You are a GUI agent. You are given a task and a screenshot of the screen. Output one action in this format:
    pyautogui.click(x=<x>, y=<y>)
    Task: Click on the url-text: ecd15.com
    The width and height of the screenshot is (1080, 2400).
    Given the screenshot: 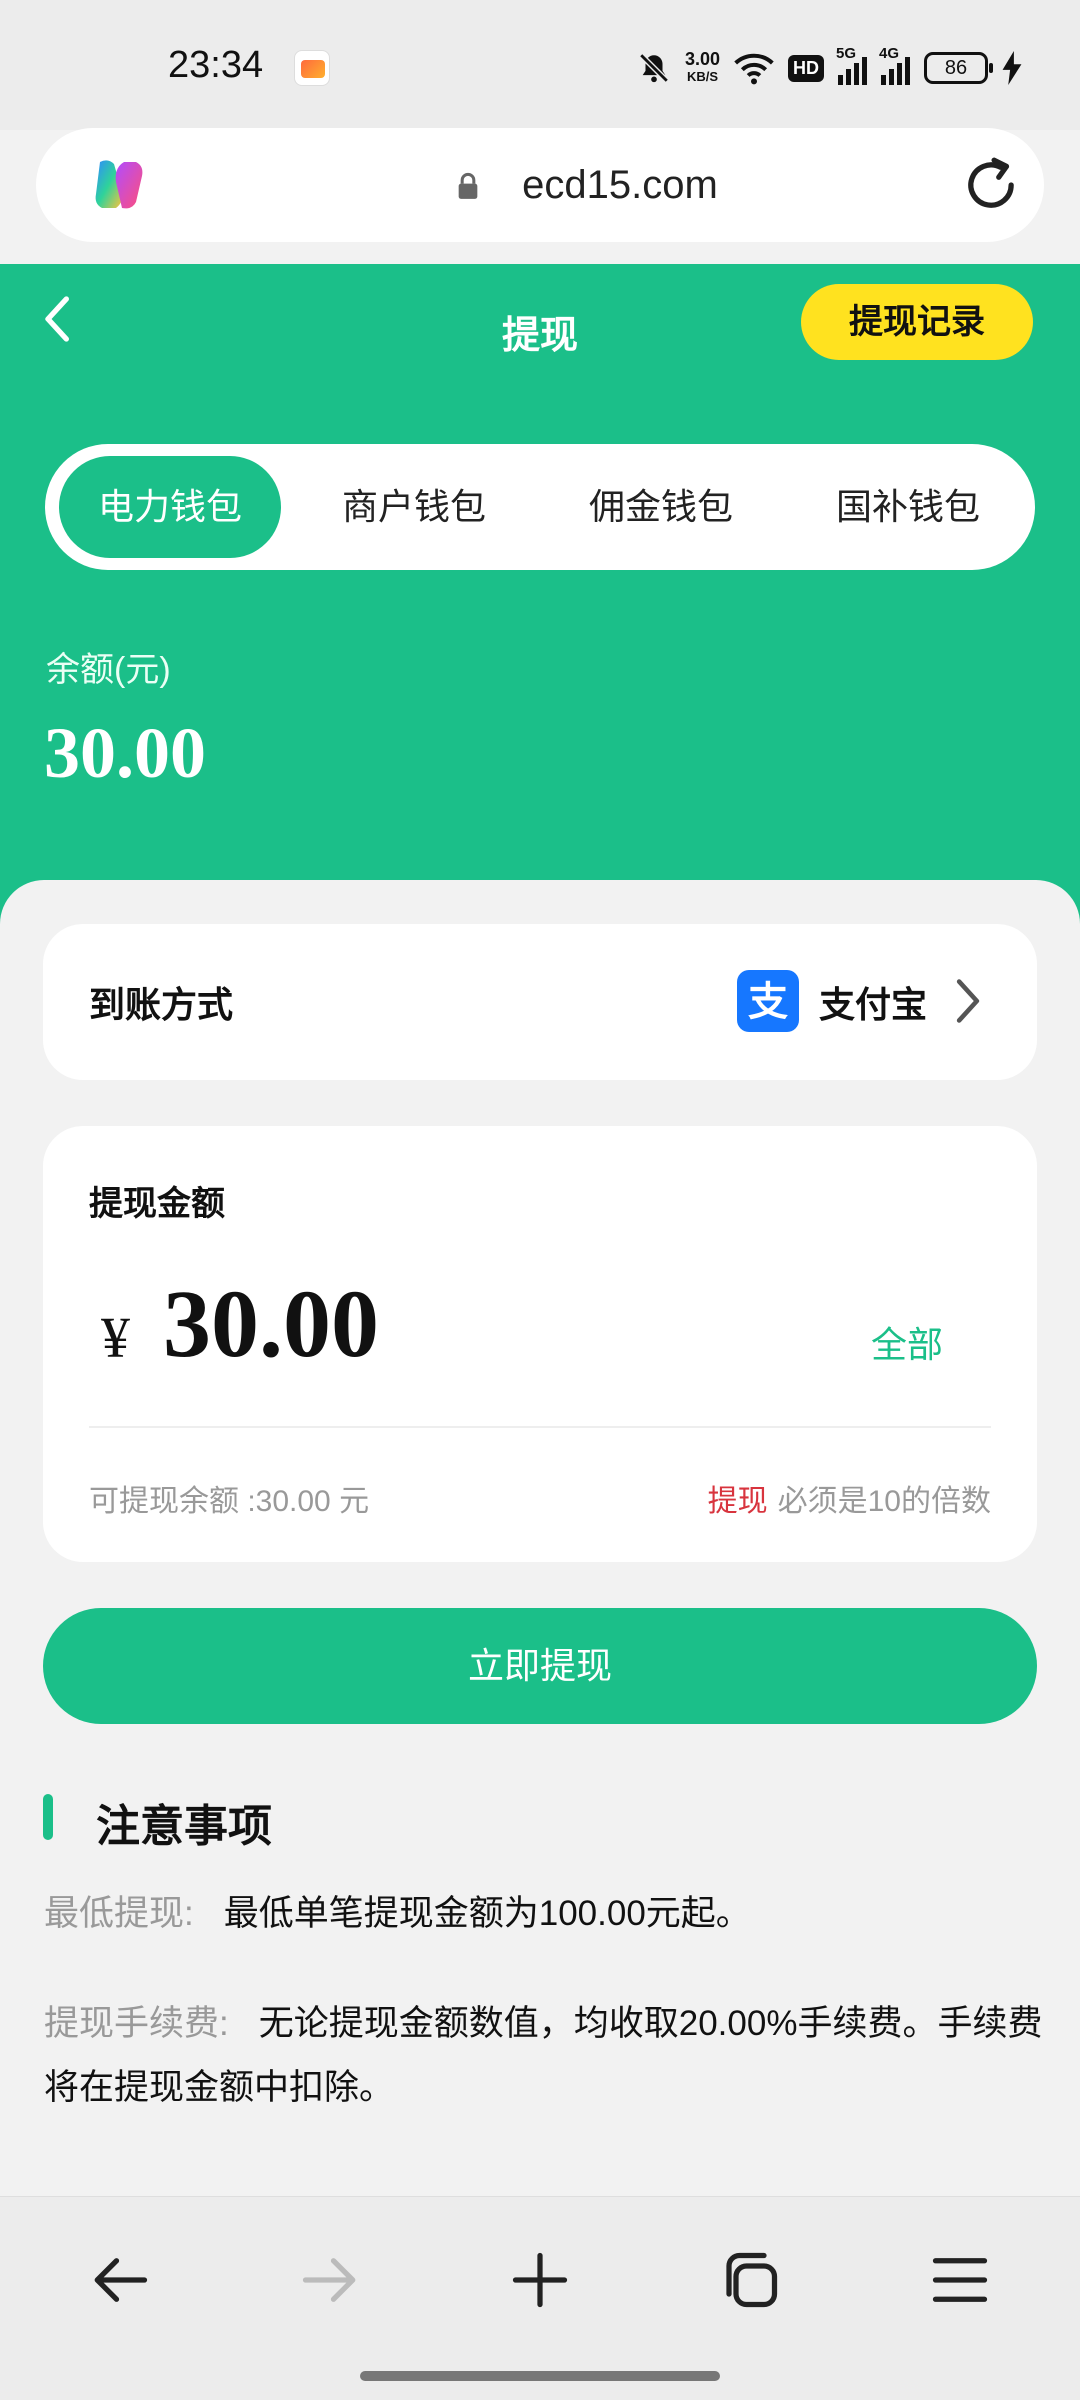 What is the action you would take?
    pyautogui.click(x=620, y=185)
    